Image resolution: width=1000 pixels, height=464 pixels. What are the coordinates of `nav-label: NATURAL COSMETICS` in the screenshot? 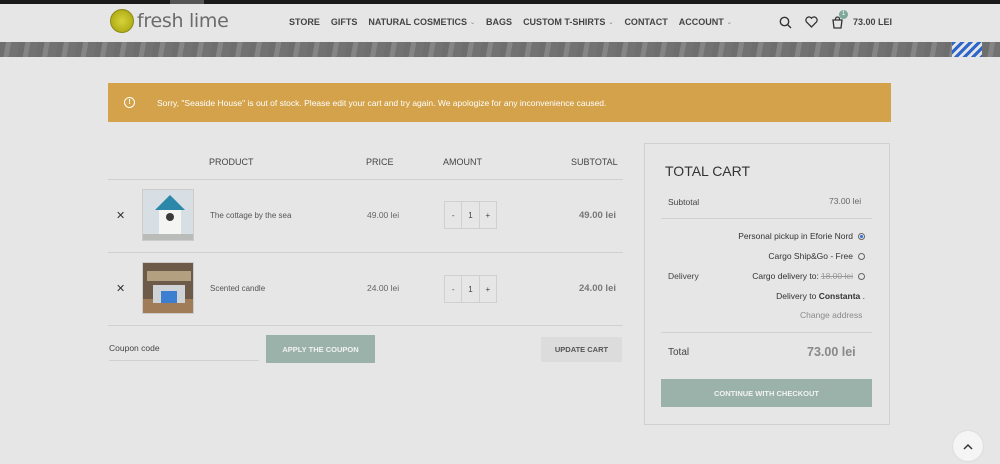 It's located at (418, 22).